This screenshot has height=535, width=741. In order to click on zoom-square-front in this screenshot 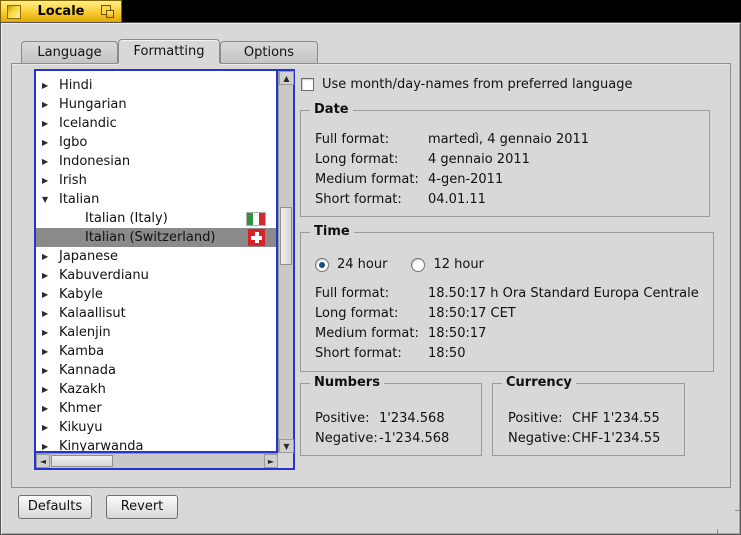, I will do `click(110, 14)`.